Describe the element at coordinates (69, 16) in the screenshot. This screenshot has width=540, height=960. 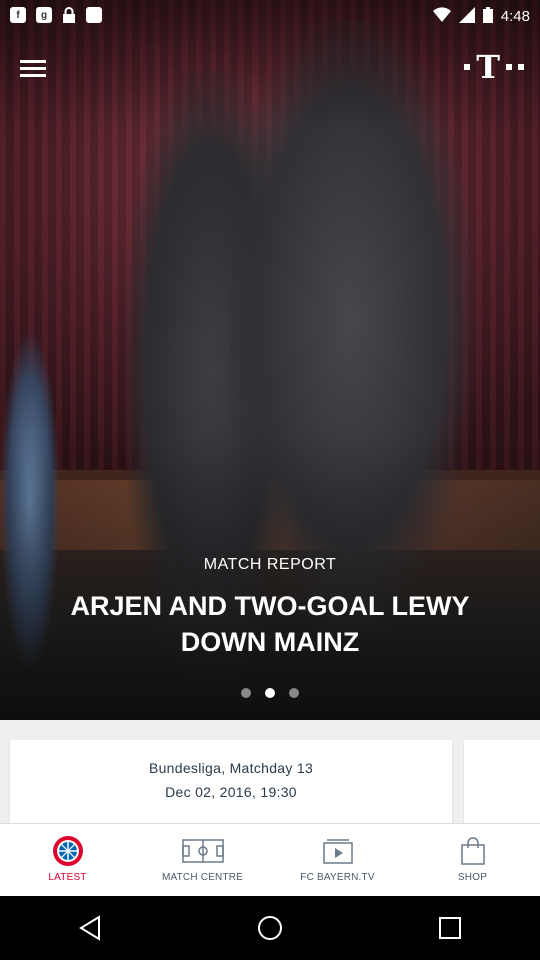
I see `lock-notification-icon` at that location.